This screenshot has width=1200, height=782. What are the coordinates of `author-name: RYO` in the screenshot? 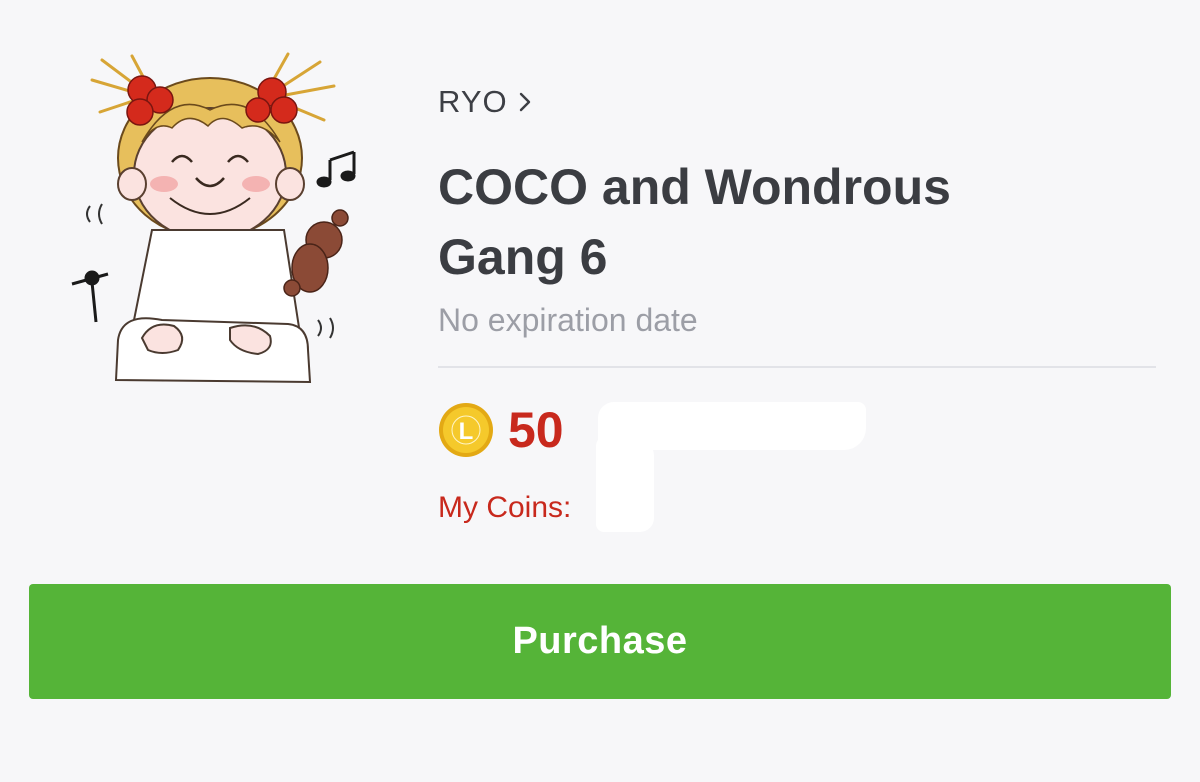 It's located at (473, 102).